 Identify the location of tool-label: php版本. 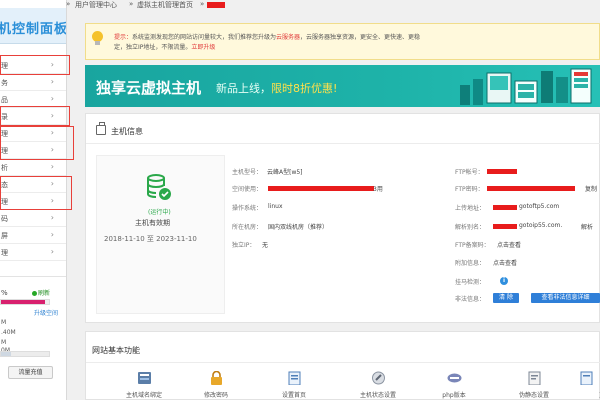
(454, 395).